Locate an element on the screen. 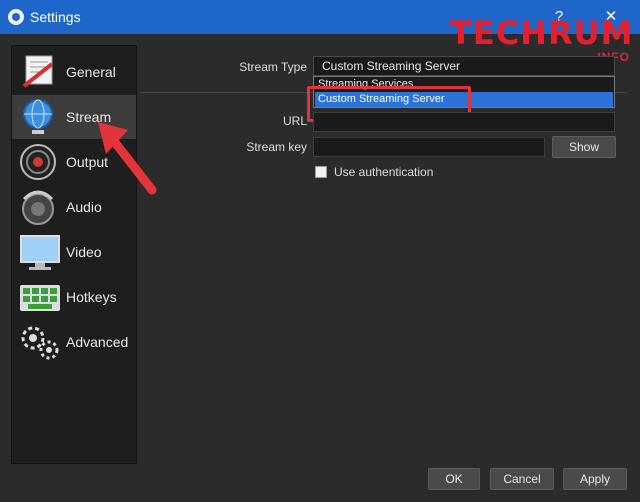 The width and height of the screenshot is (640, 502). sidebar-item-label: Video is located at coordinates (84, 252).